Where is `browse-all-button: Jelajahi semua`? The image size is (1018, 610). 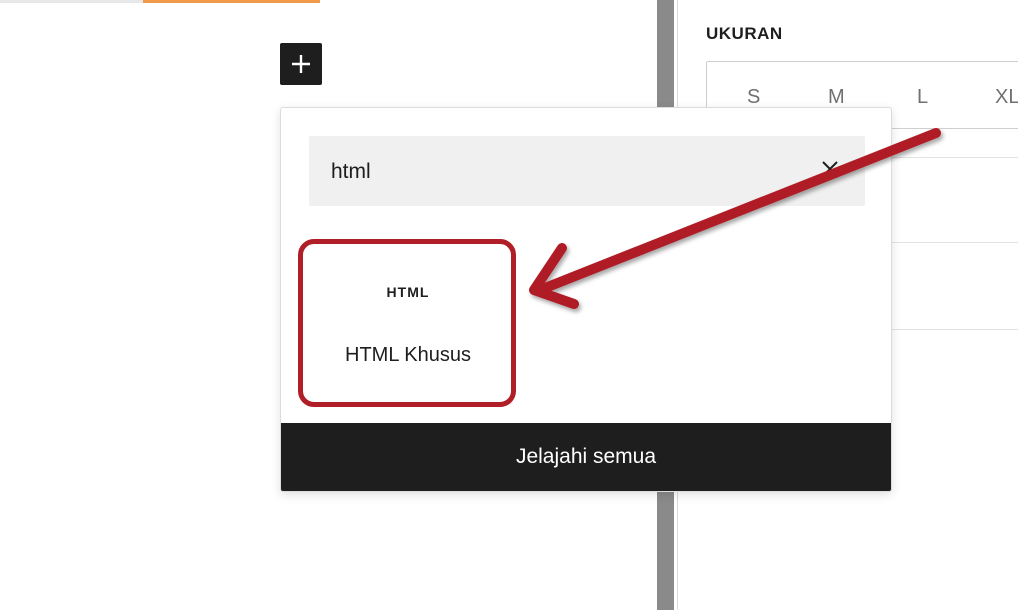
browse-all-button: Jelajahi semua is located at coordinates (586, 457).